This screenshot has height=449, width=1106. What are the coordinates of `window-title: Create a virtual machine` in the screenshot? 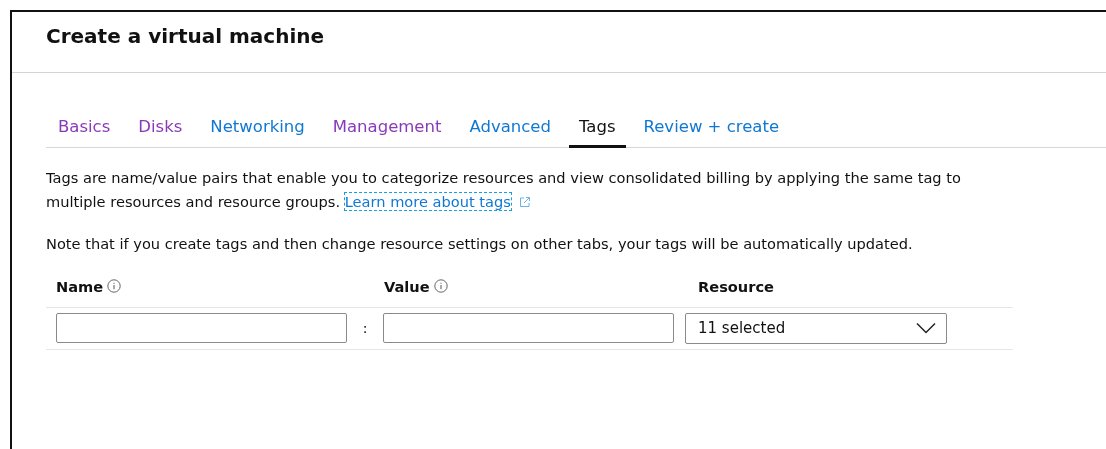 It's located at (185, 36).